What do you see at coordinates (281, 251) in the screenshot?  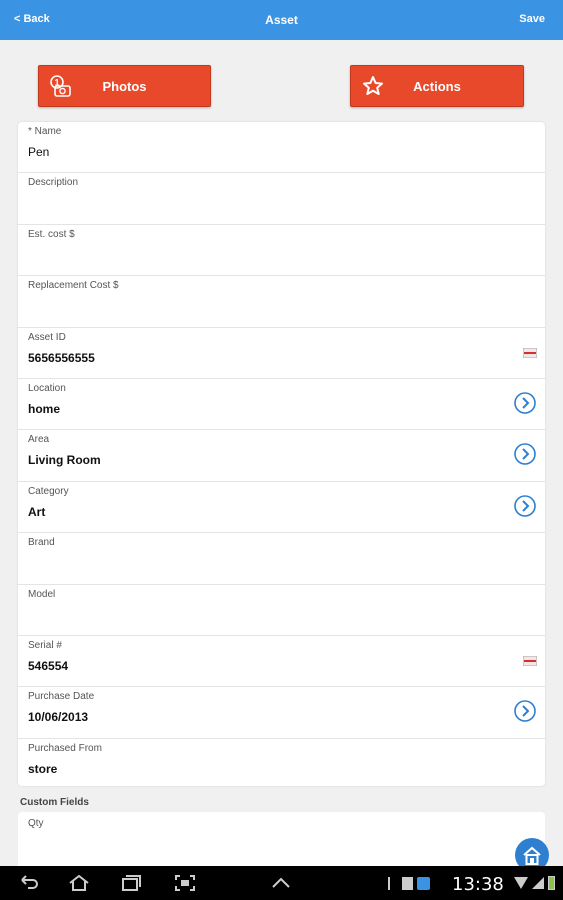 I see `form-field: Est. cost $` at bounding box center [281, 251].